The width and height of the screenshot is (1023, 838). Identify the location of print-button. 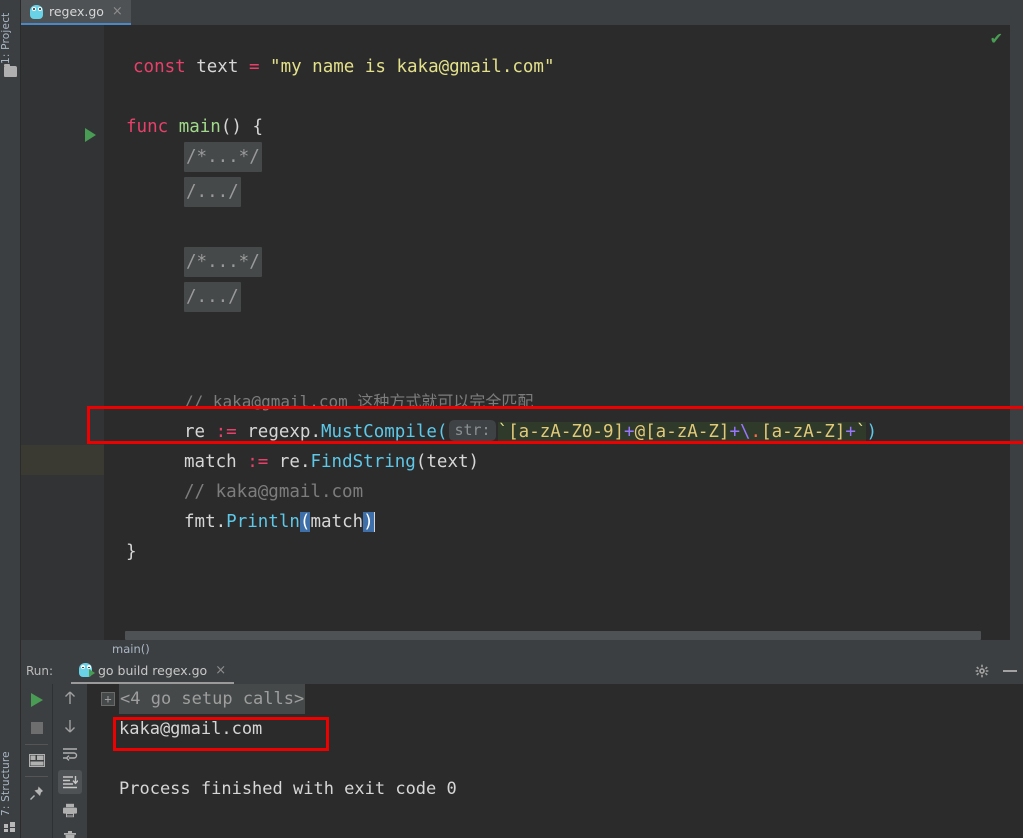
(70, 810).